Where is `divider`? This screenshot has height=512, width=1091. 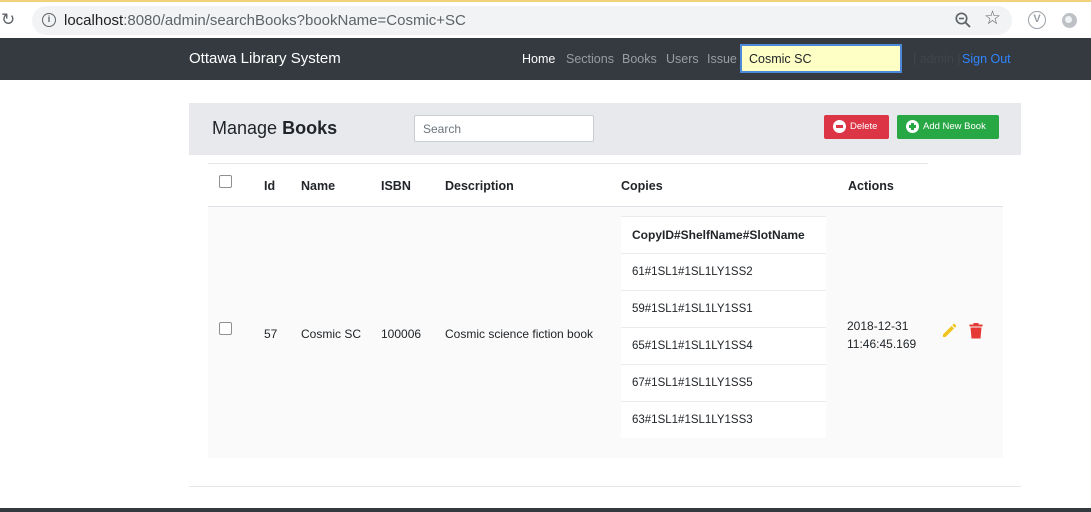
divider is located at coordinates (568, 163).